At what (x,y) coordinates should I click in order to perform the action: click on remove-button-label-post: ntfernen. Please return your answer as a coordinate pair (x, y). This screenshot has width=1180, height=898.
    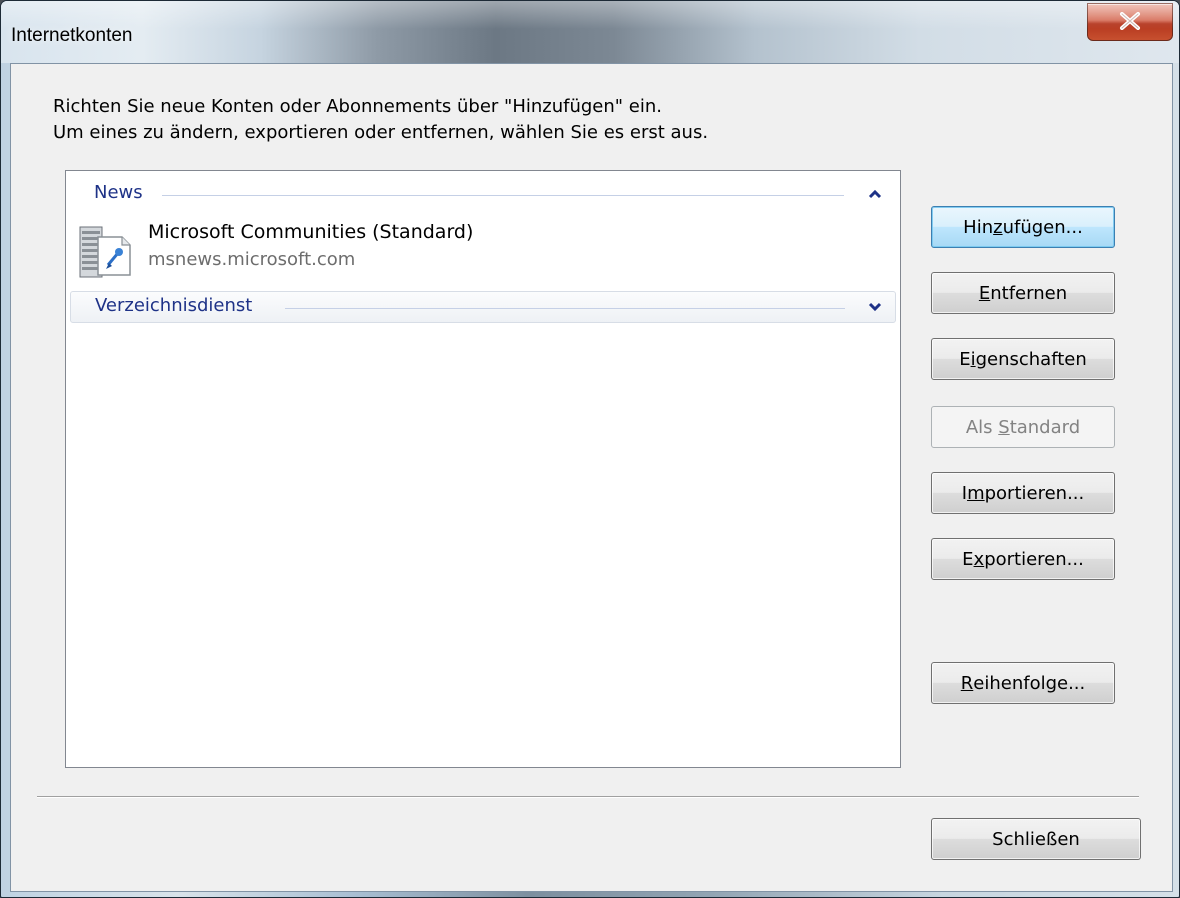
    Looking at the image, I should click on (1029, 293).